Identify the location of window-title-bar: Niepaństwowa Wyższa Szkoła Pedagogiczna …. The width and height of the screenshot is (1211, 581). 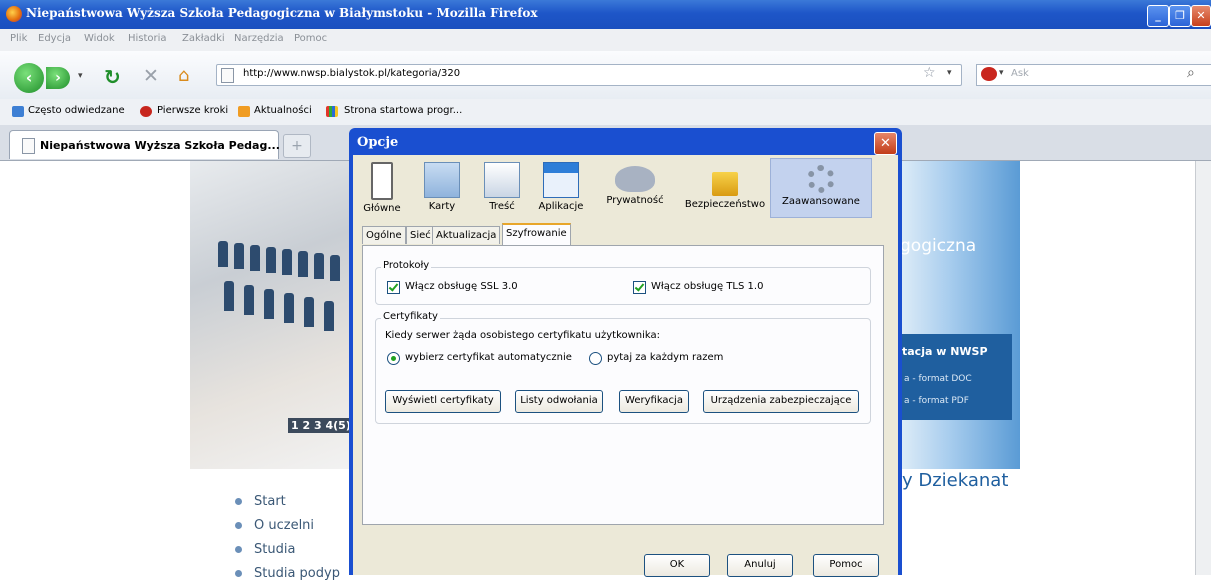
(605, 14).